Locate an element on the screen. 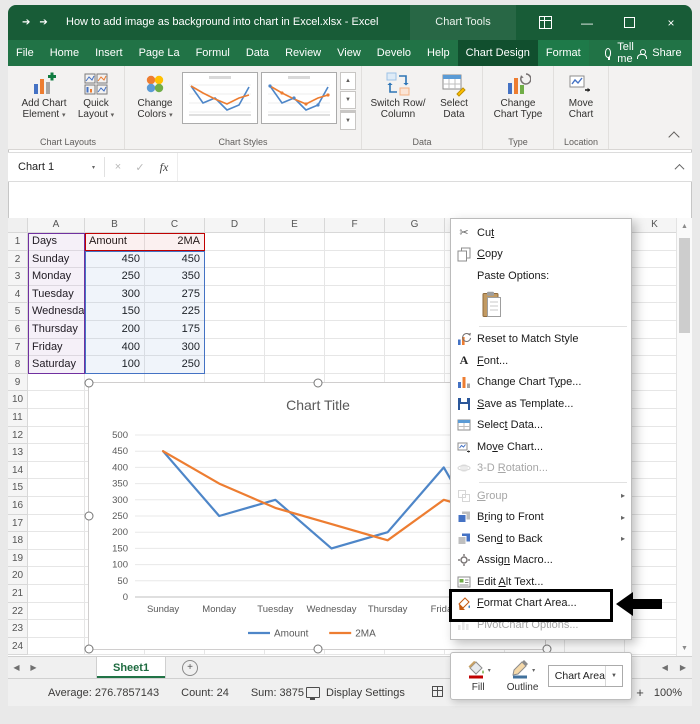  cell-f4 is located at coordinates (355, 294).